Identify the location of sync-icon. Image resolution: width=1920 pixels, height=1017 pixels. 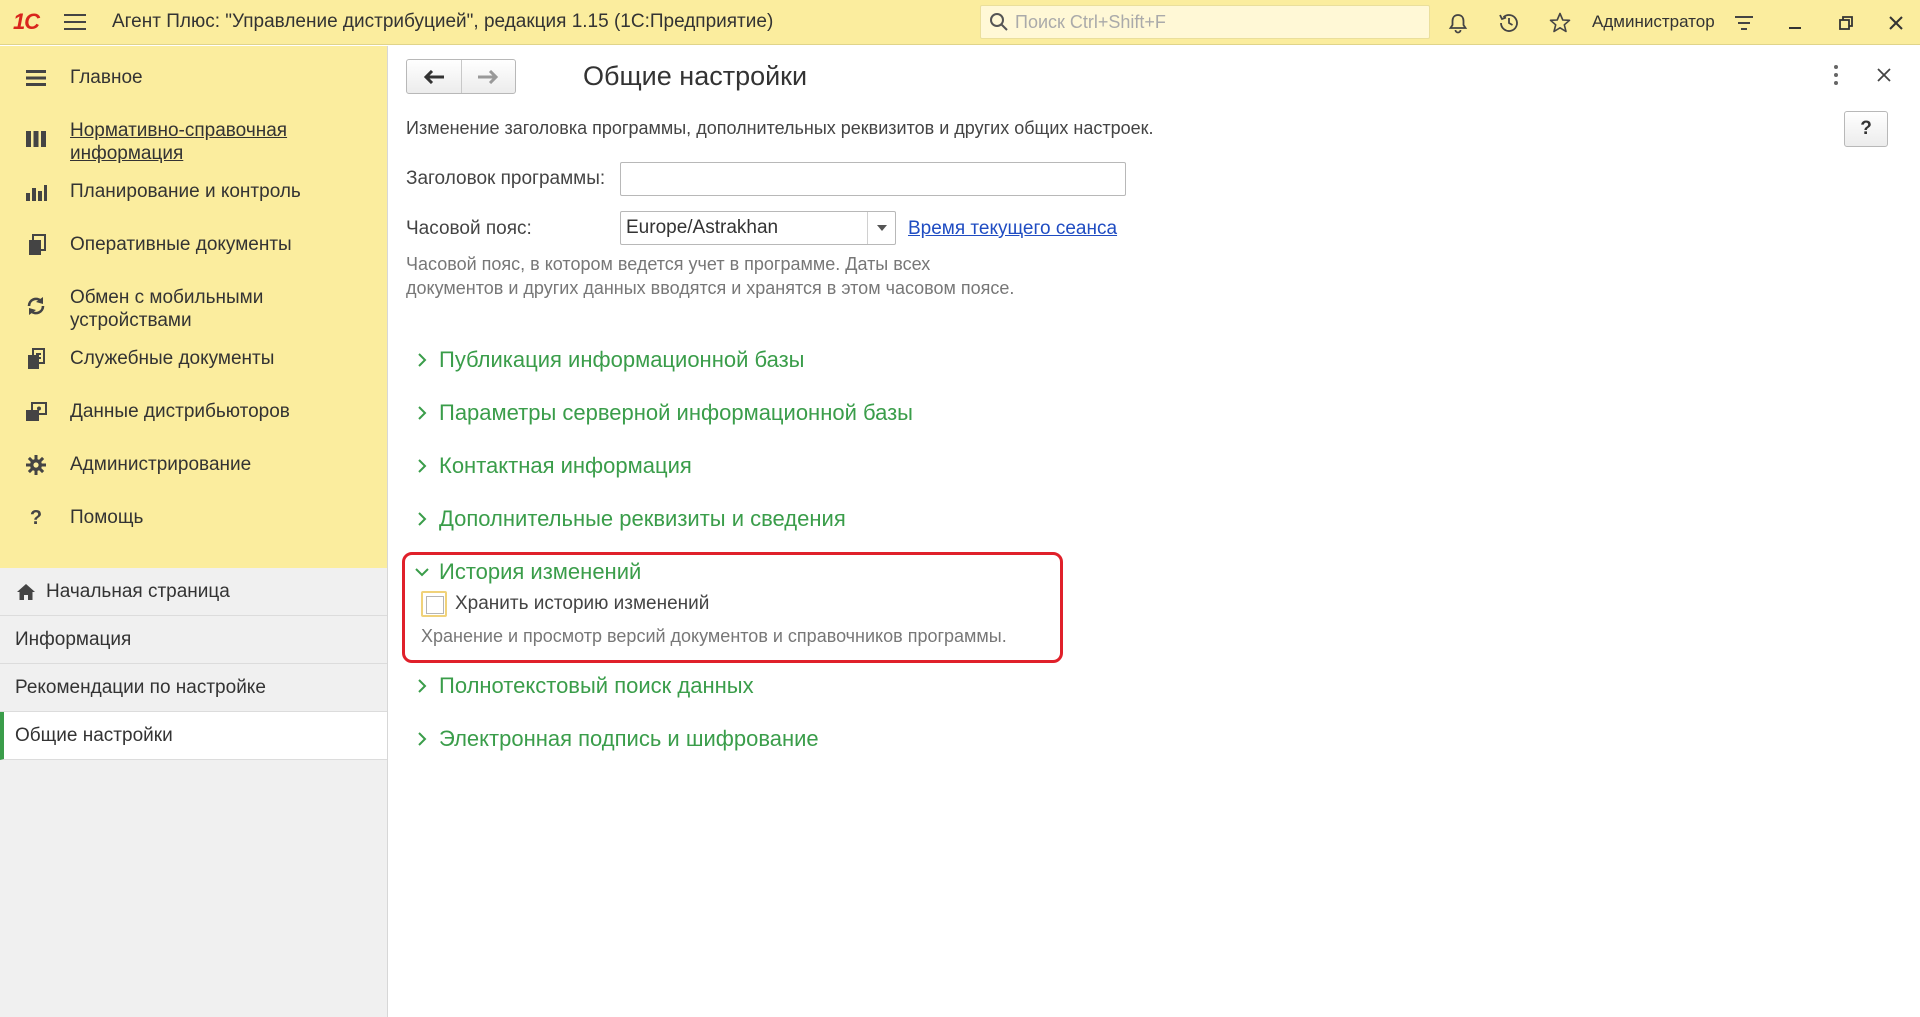
(36, 306).